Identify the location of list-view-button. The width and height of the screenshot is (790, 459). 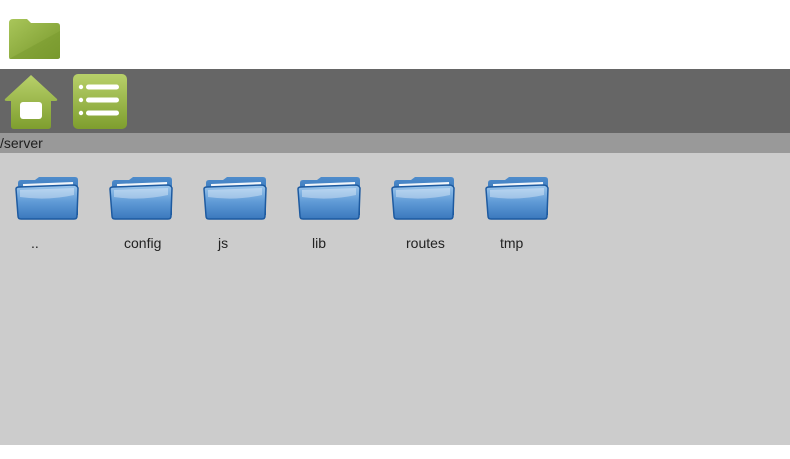
(100, 101).